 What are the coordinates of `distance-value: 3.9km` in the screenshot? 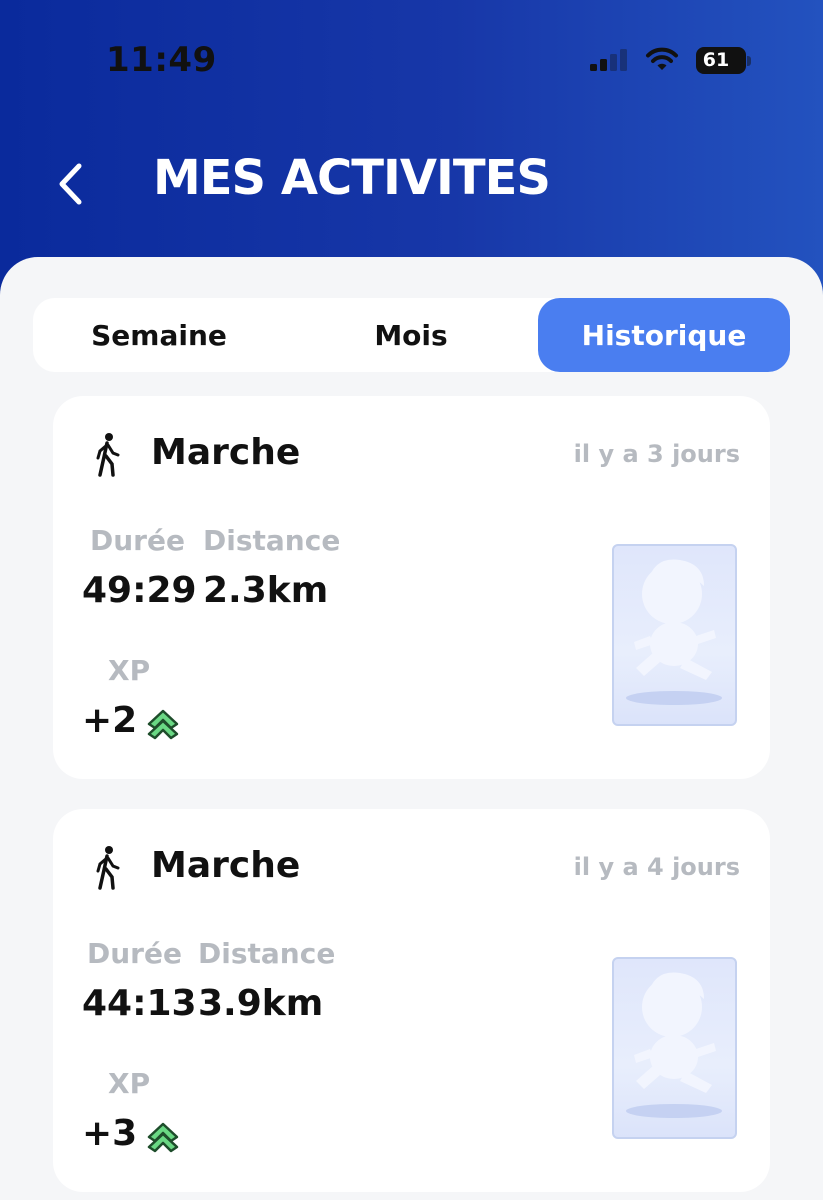 It's located at (261, 1003).